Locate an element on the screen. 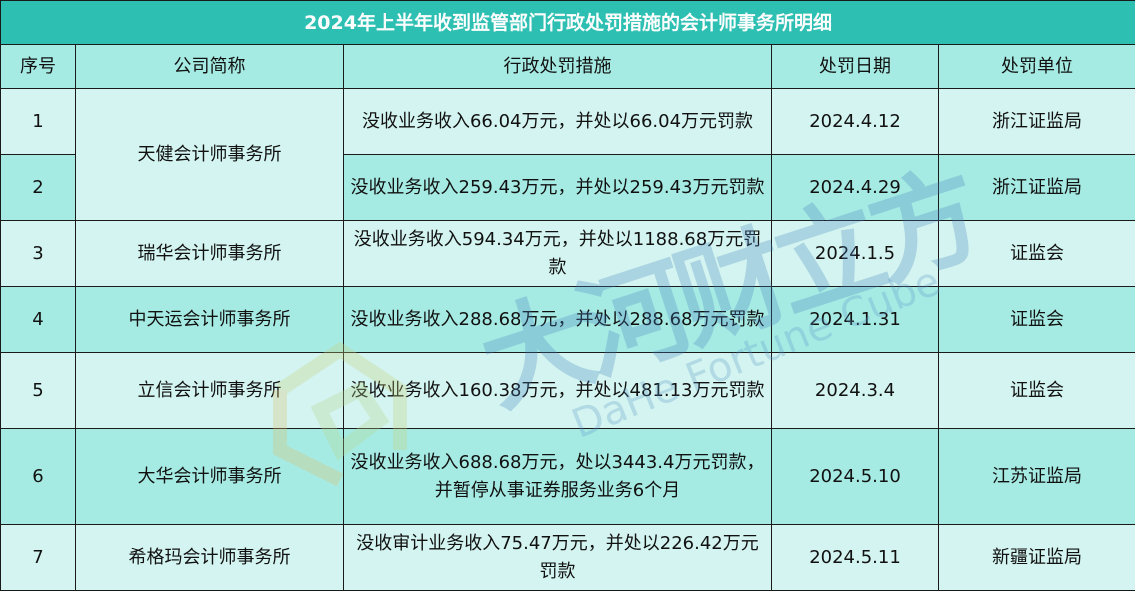 The image size is (1135, 595). cell-measure: 没收审计业务收入75.47万元，并处以226.42万元罚款 is located at coordinates (557, 557).